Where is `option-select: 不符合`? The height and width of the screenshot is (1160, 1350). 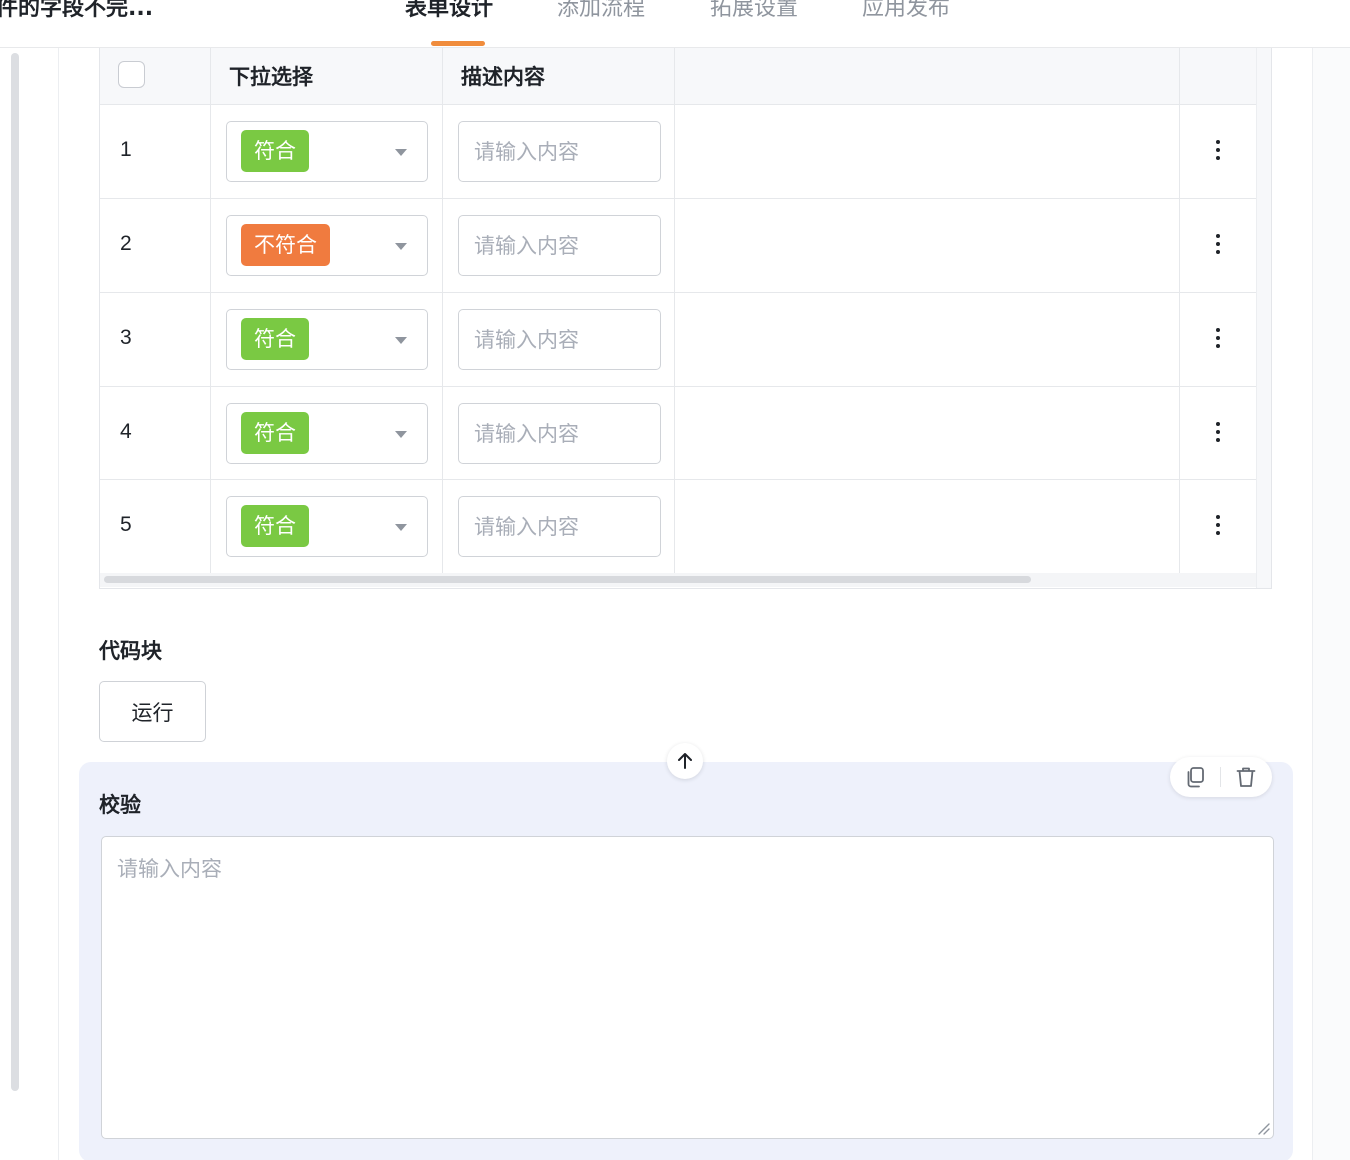
option-select: 不符合 is located at coordinates (327, 245).